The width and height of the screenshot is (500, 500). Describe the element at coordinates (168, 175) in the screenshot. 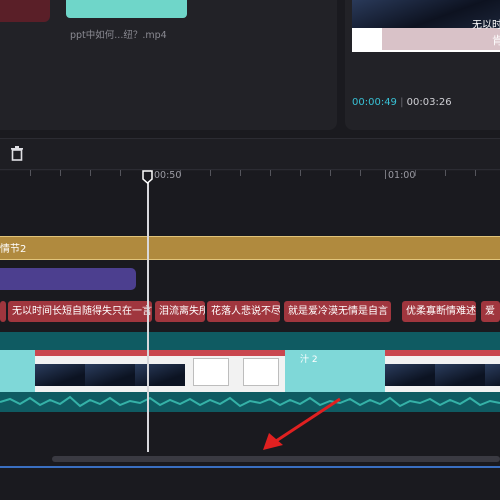

I see `ruler-label: 00:50` at that location.